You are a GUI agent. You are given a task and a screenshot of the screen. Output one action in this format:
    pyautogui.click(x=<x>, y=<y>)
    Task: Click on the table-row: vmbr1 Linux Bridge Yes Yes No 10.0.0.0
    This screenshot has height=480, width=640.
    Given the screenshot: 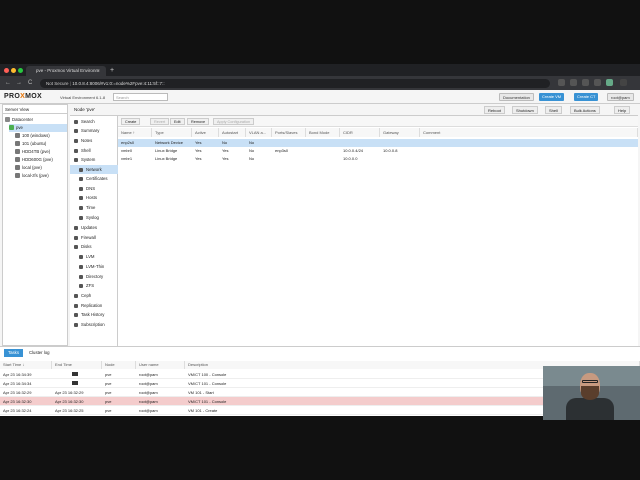 What is the action you would take?
    pyautogui.click(x=378, y=159)
    